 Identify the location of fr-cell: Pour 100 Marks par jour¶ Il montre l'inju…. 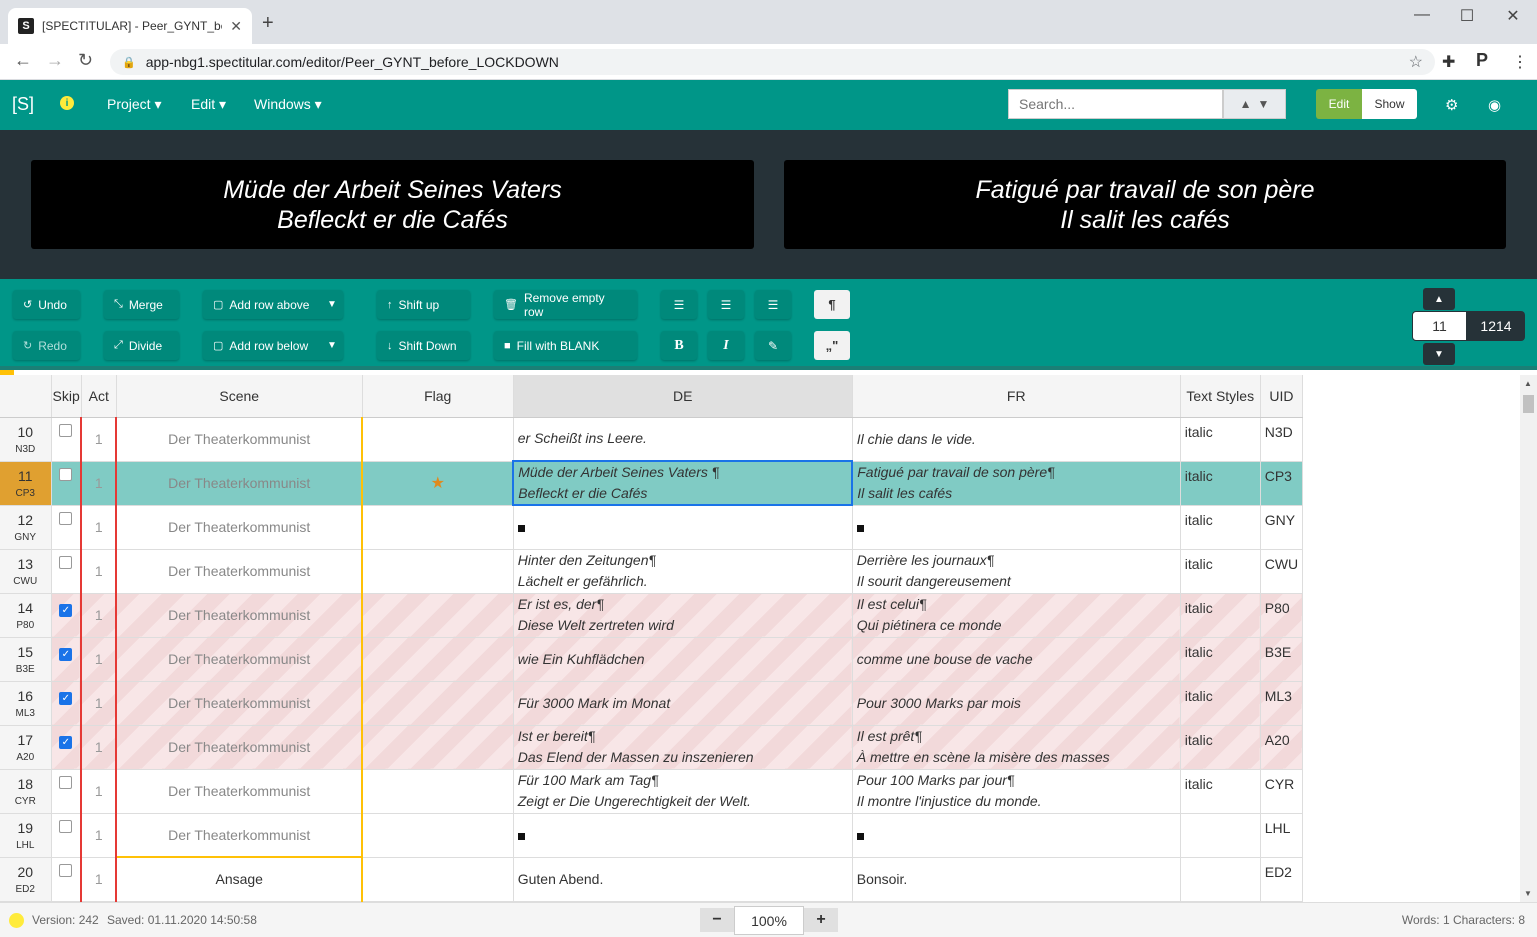
(1016, 791).